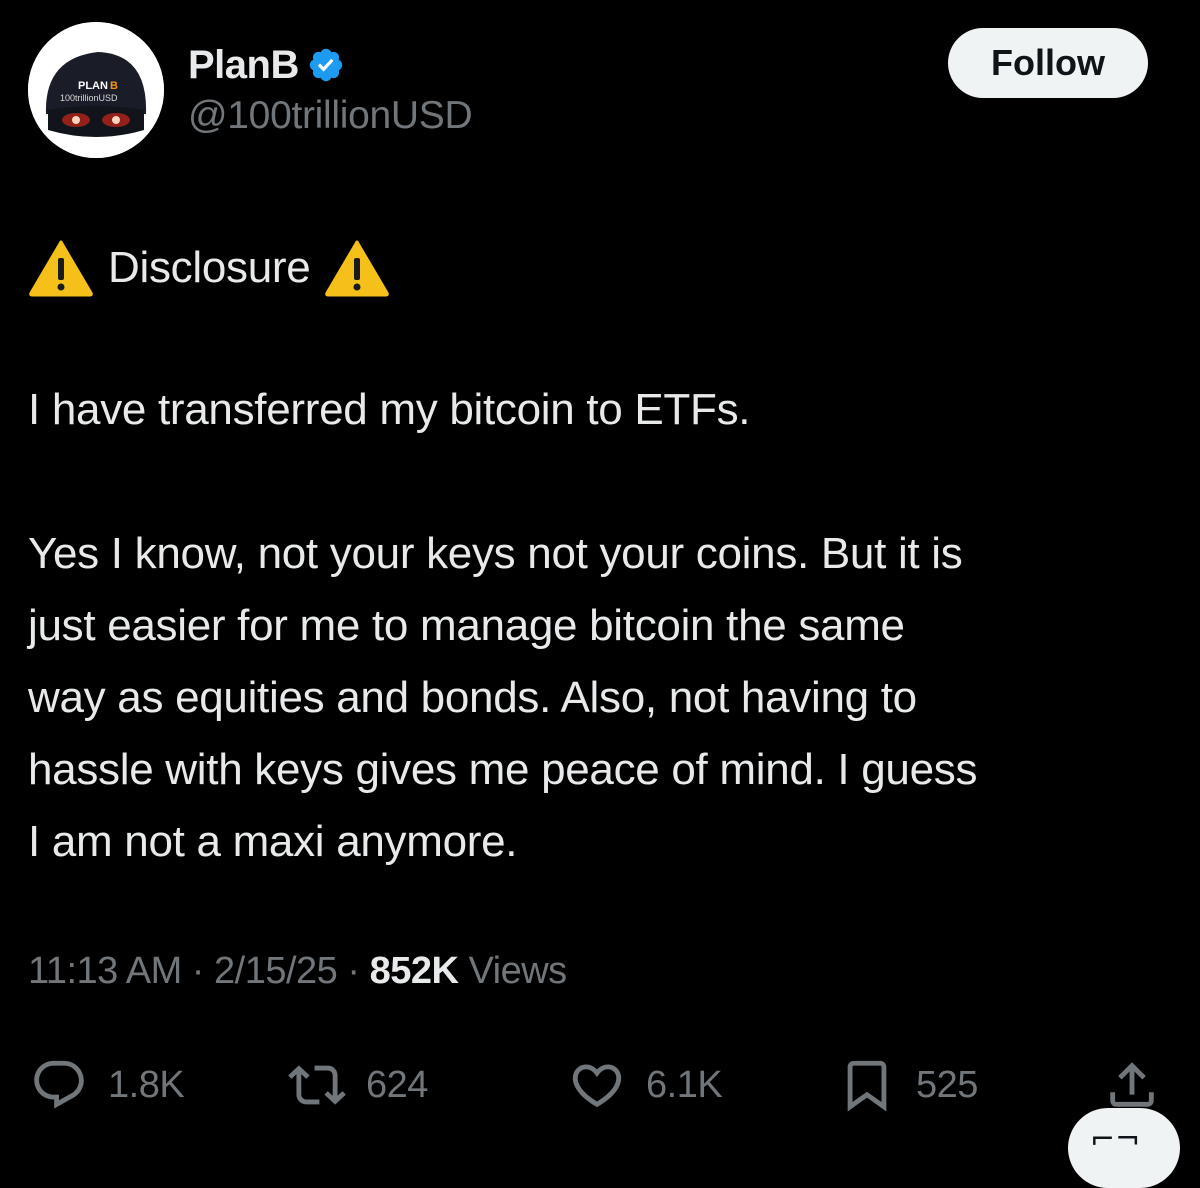 Image resolution: width=1200 pixels, height=1188 pixels. Describe the element at coordinates (93, 86) in the screenshot. I see `avatar-logo-text: PLAN` at that location.